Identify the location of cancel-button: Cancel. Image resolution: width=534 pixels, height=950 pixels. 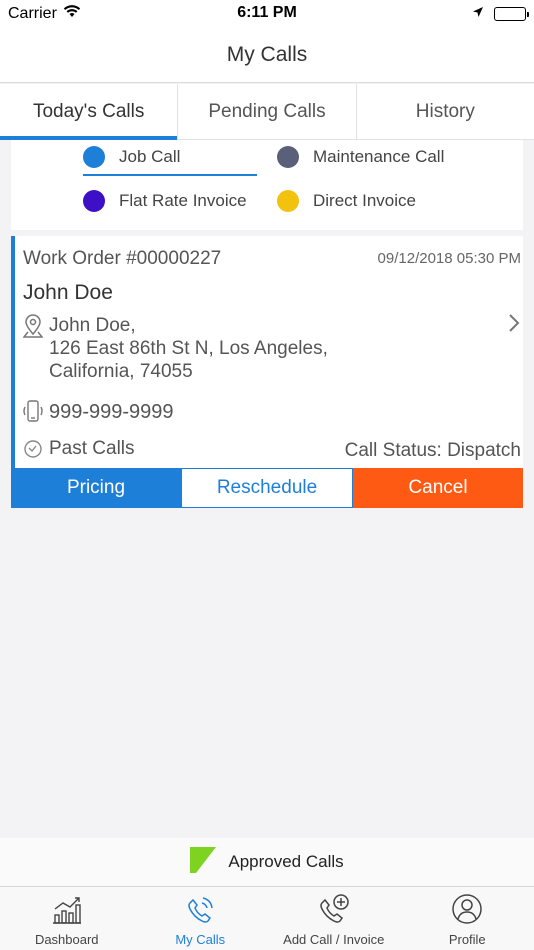
(438, 488).